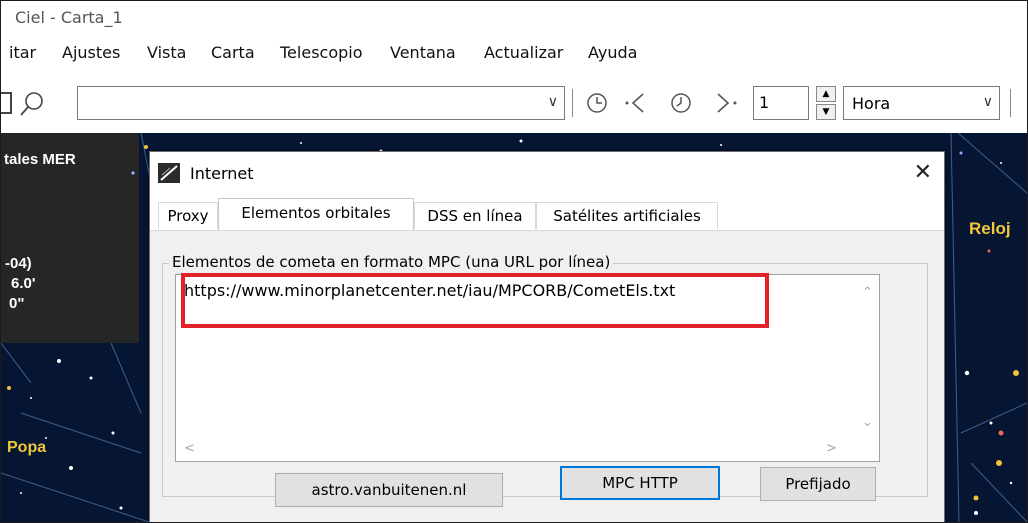 The image size is (1028, 523). What do you see at coordinates (69, 17) in the screenshot?
I see `window-title: Ciel - Carta_1` at bounding box center [69, 17].